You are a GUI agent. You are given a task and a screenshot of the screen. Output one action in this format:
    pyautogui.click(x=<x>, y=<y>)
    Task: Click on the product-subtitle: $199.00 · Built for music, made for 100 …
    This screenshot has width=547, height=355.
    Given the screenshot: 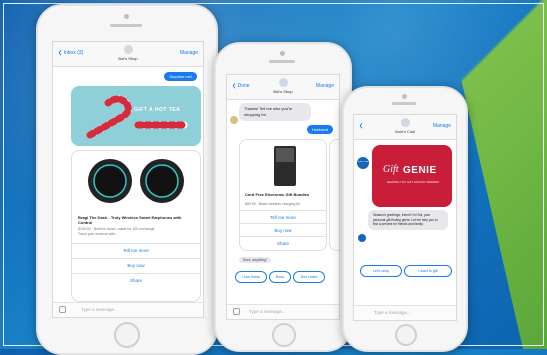 What is the action you would take?
    pyautogui.click(x=116, y=231)
    